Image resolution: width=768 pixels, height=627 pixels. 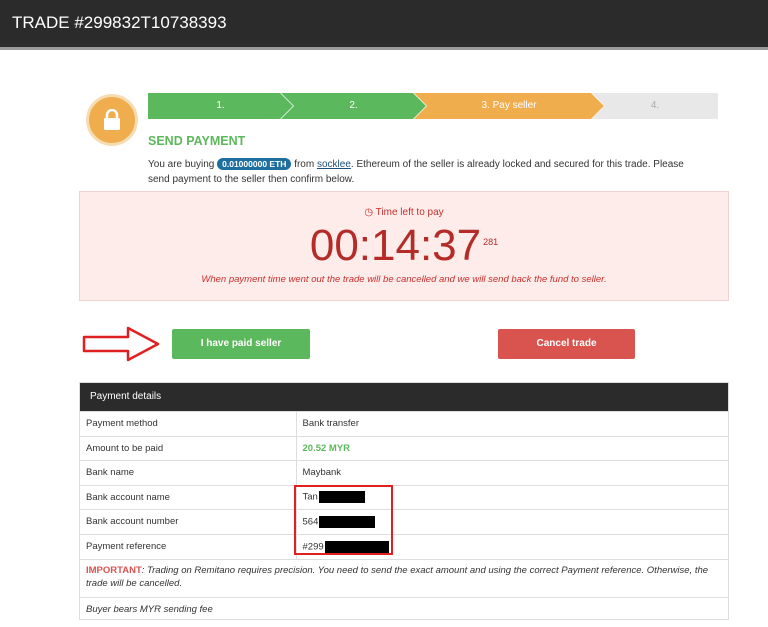 I want to click on row-value: Maybank, so click(x=512, y=472).